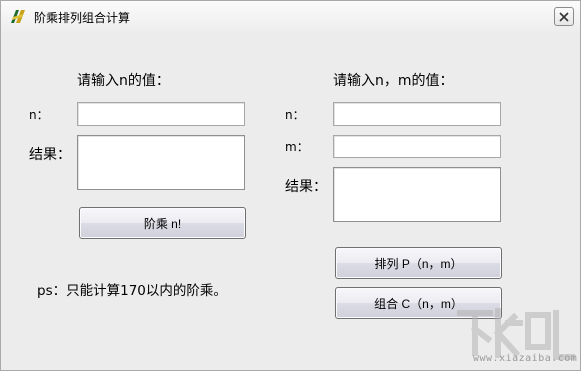 The image size is (581, 371). Describe the element at coordinates (525, 358) in the screenshot. I see `watermark-url: www.xiazaiba.com` at that location.